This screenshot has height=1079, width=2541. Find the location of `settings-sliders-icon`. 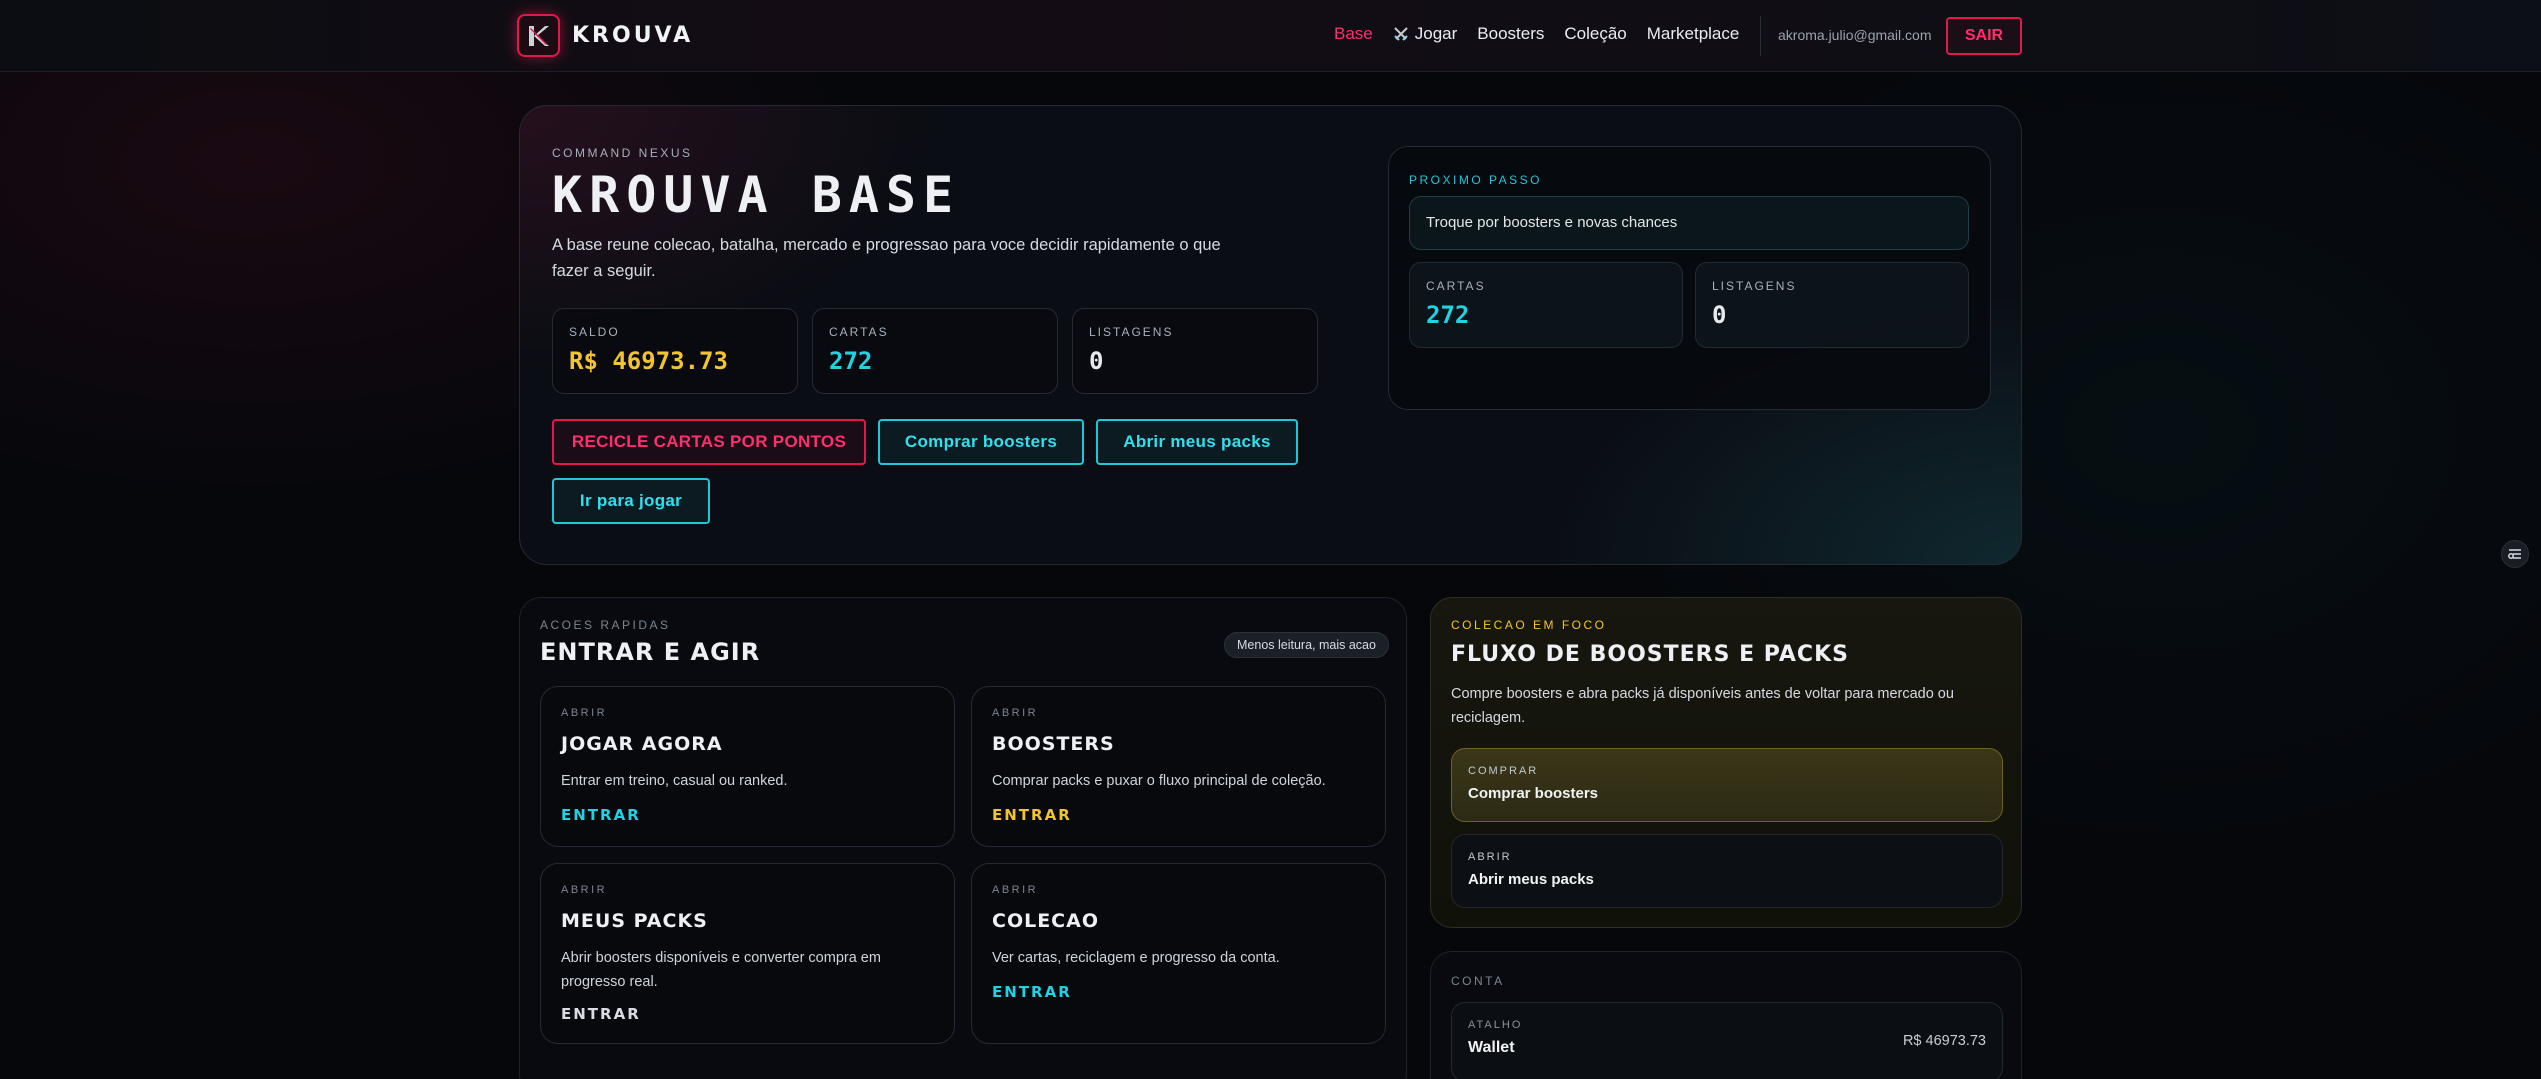

settings-sliders-icon is located at coordinates (2515, 554).